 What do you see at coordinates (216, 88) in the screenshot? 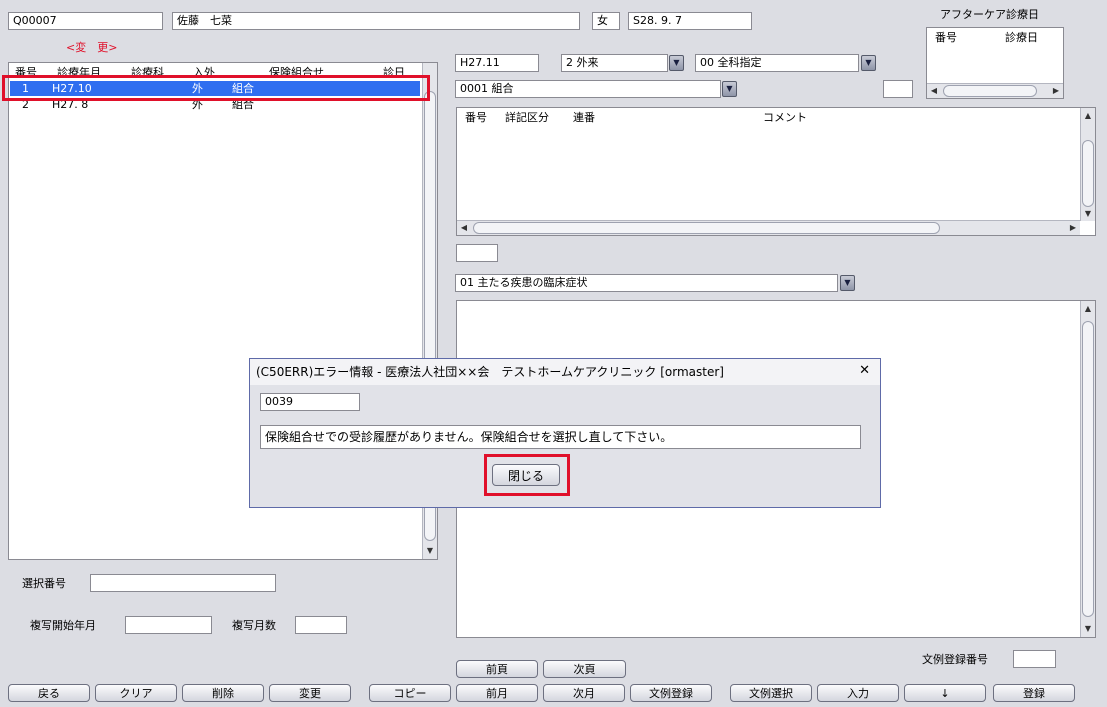
I see `highlight-selected-row` at bounding box center [216, 88].